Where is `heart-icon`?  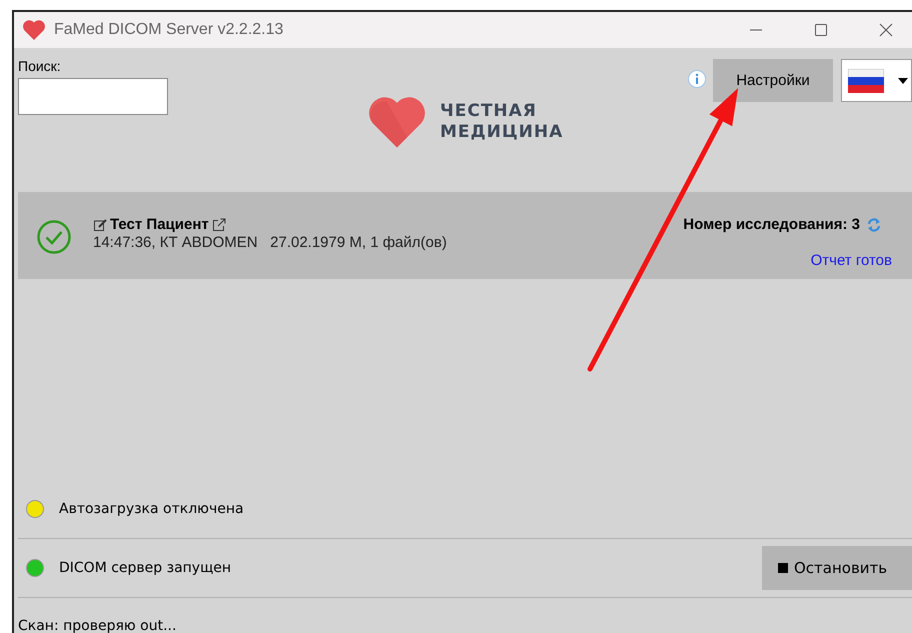 heart-icon is located at coordinates (34, 30).